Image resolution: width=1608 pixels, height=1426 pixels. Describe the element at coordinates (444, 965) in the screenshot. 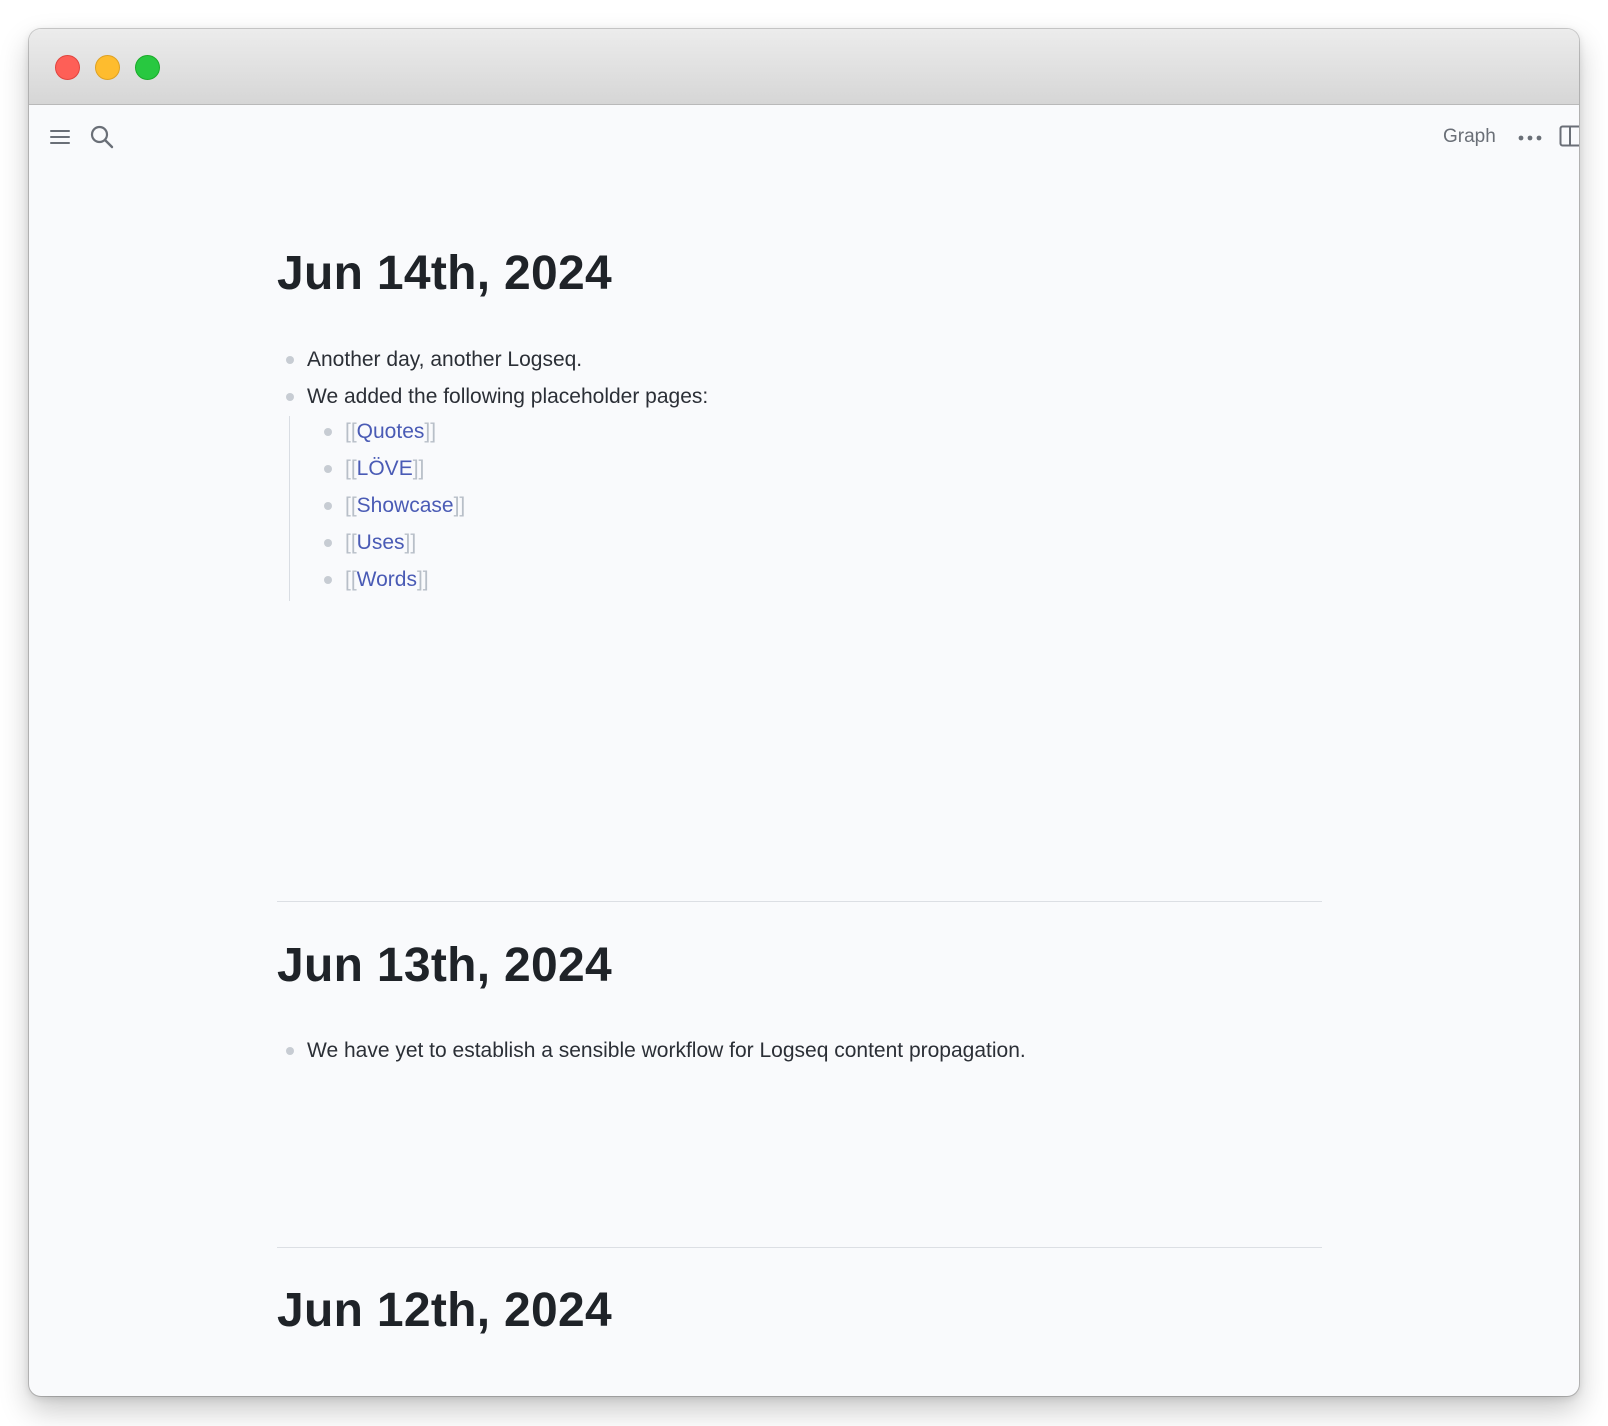

I see `journal-title: Jun 13th, 2024` at that location.